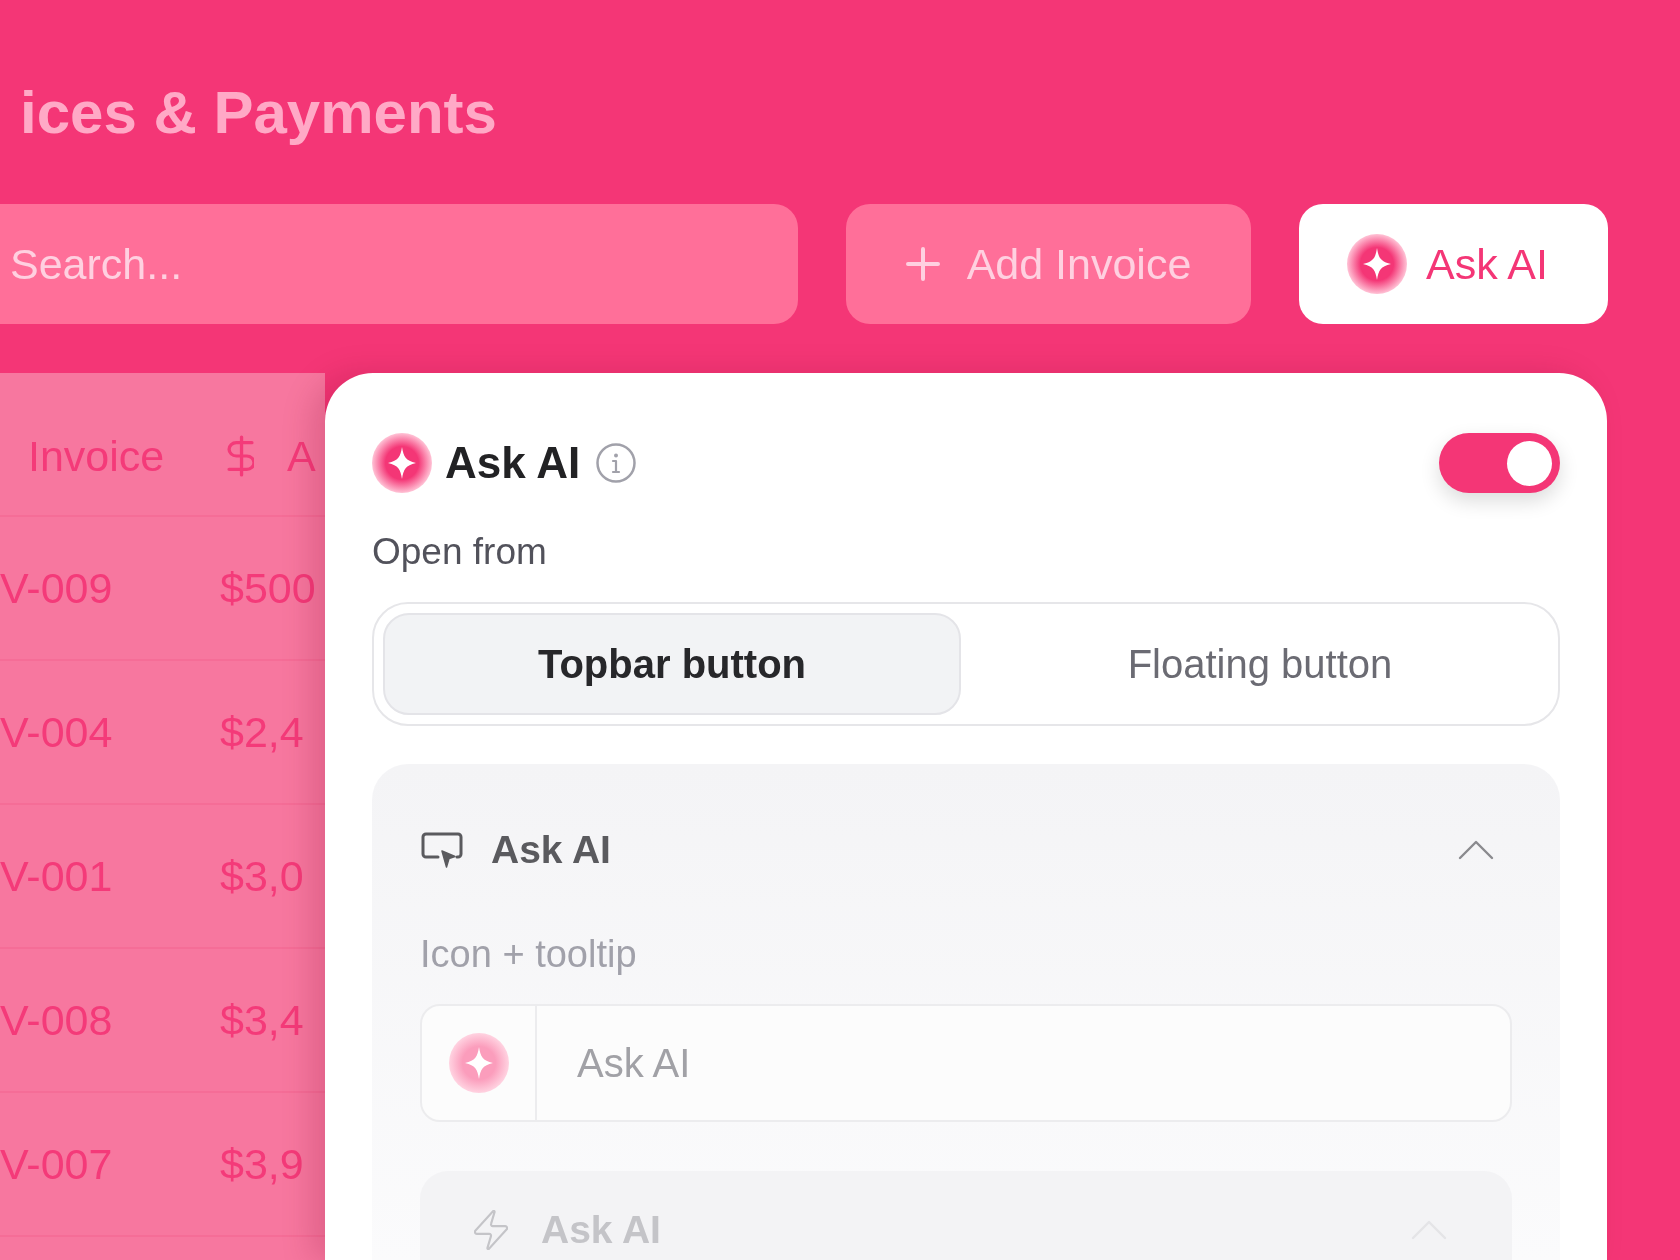 This screenshot has height=1260, width=1680. I want to click on table-cell-text: V-007, so click(57, 1164).